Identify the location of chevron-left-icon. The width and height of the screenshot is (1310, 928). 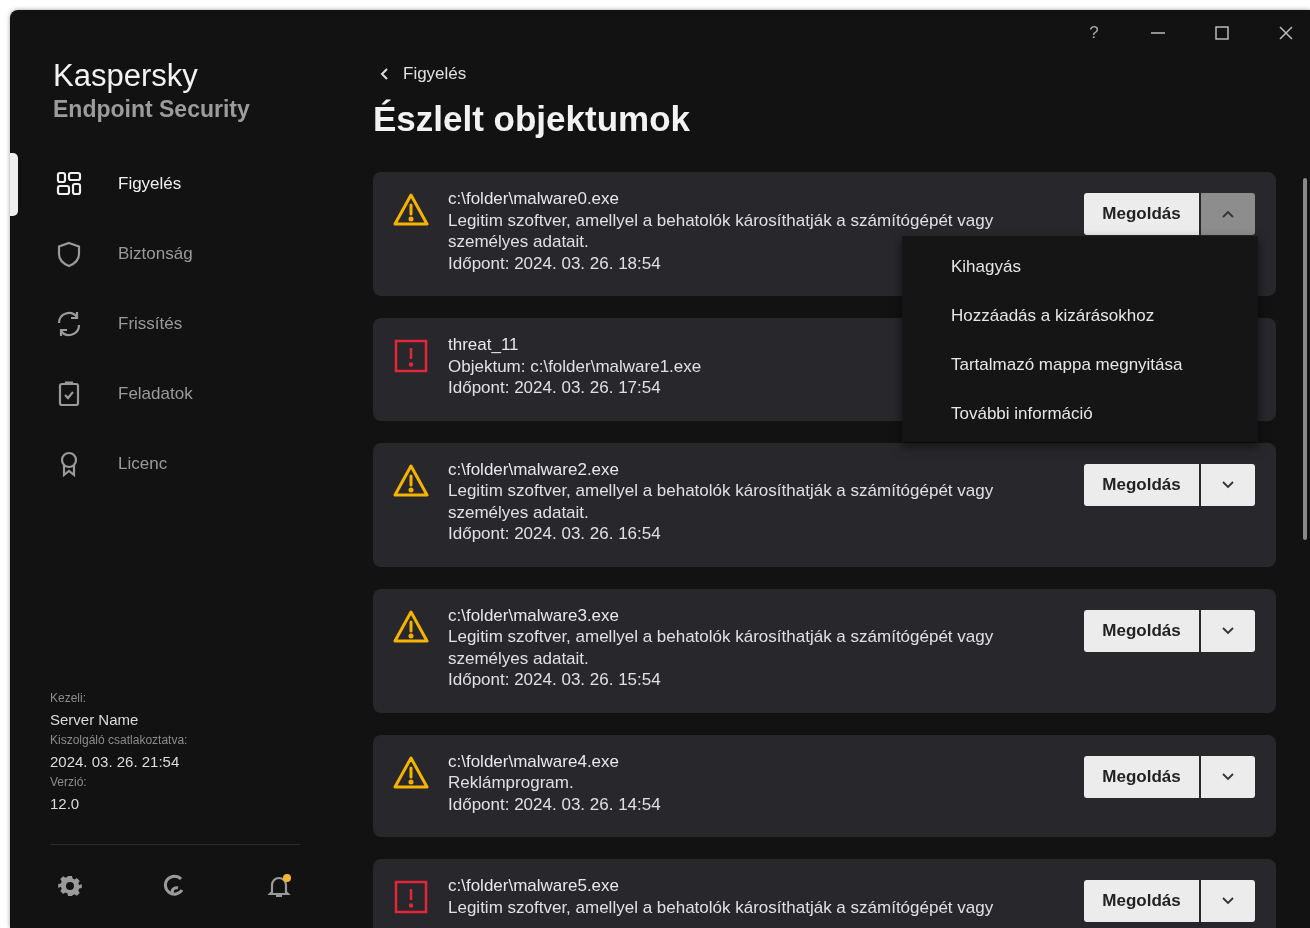
(385, 74).